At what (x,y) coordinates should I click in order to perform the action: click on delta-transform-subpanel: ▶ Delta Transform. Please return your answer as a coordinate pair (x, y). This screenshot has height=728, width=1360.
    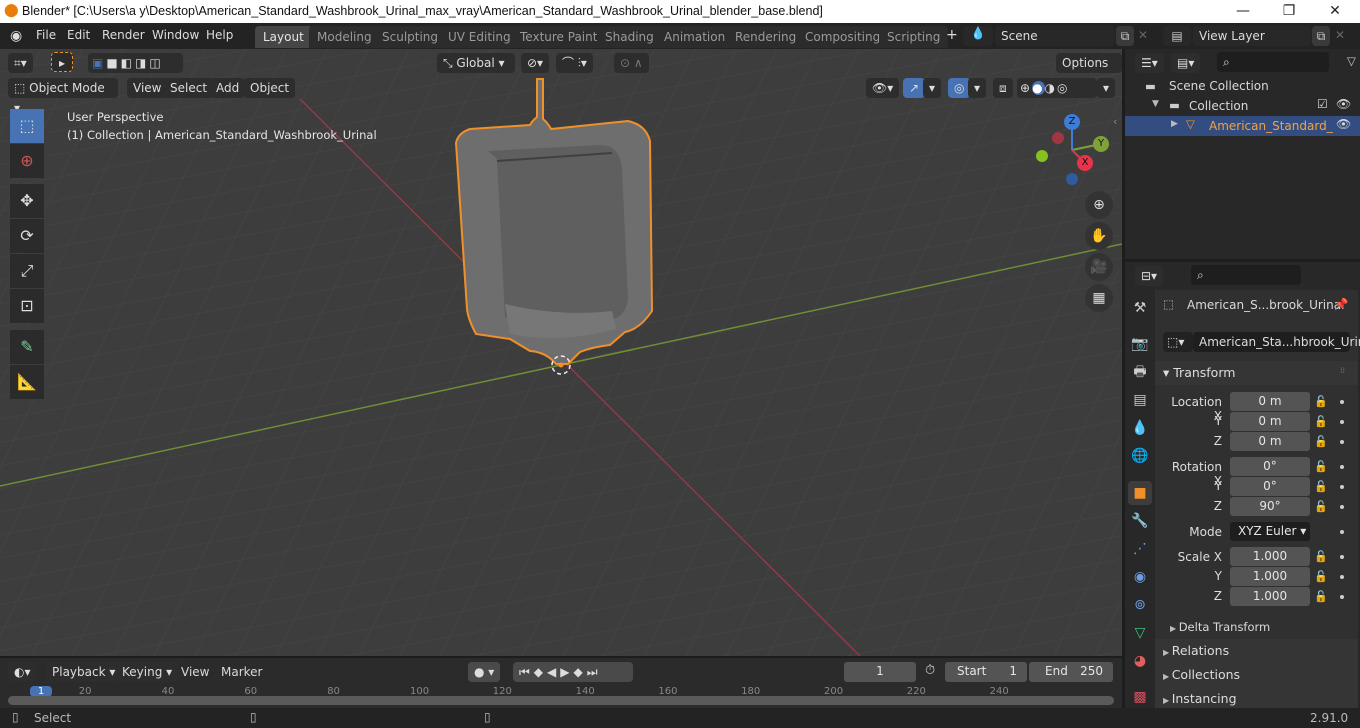
    Looking at the image, I should click on (1220, 627).